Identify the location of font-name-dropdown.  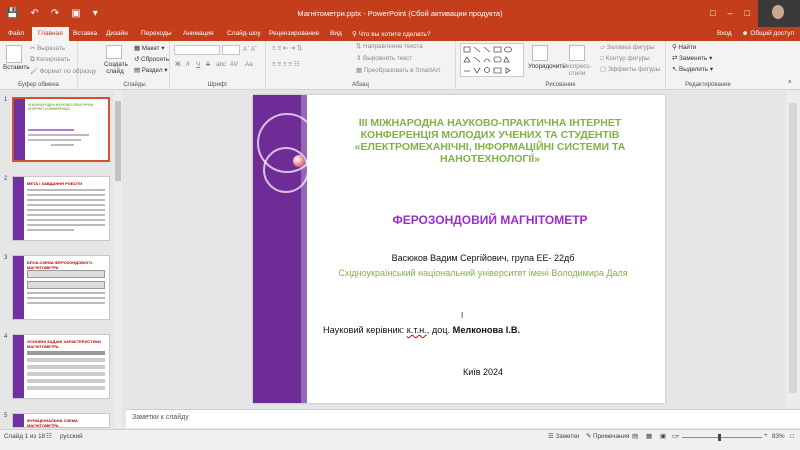
(197, 50).